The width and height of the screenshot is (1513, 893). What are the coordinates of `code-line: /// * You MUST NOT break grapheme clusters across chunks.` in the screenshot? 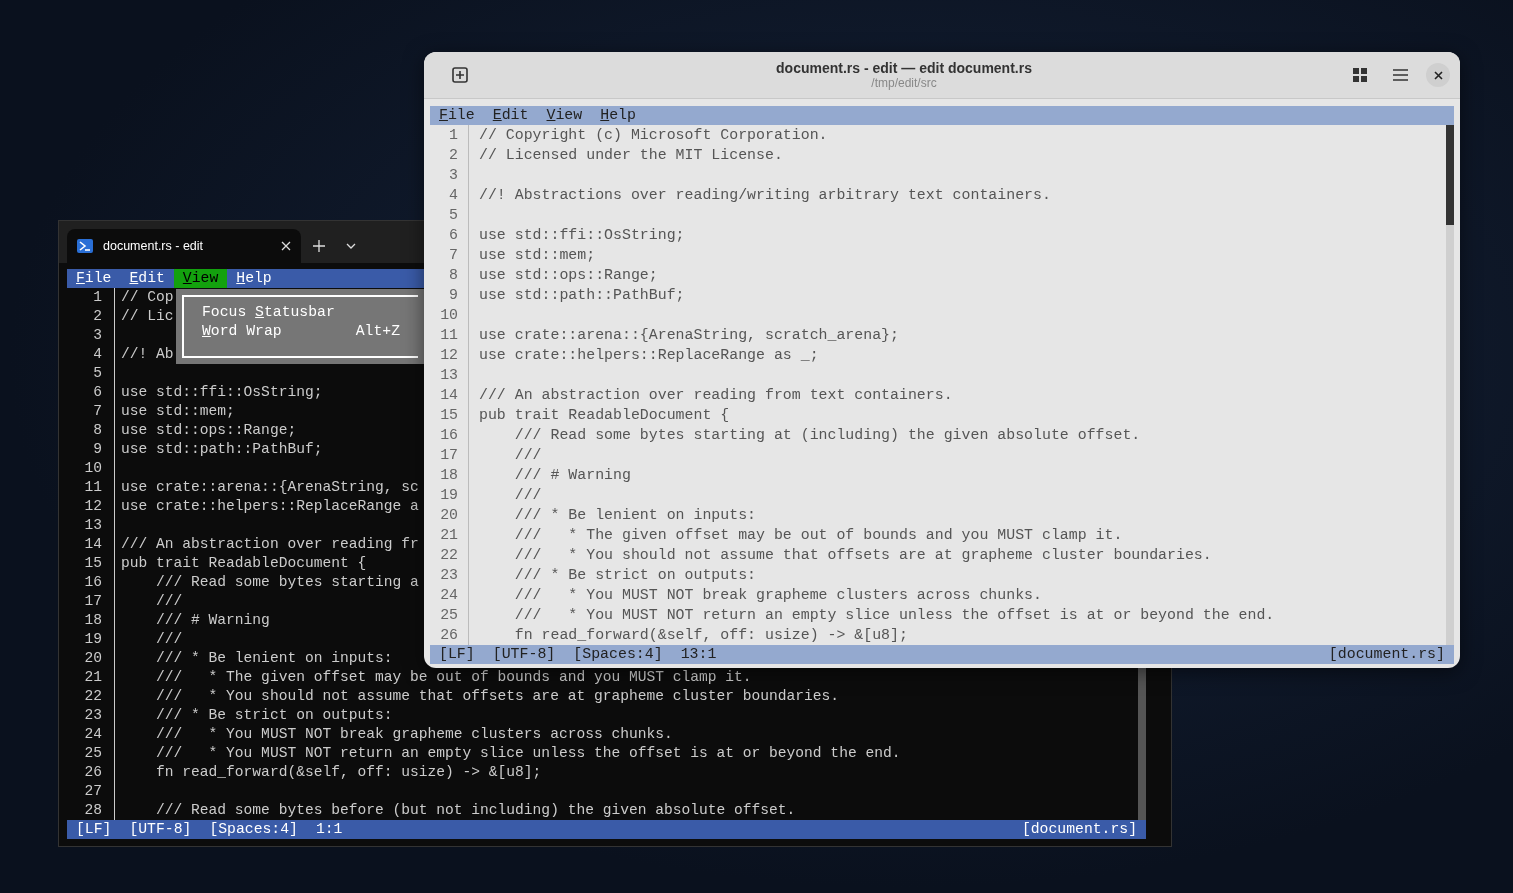 It's located at (414, 734).